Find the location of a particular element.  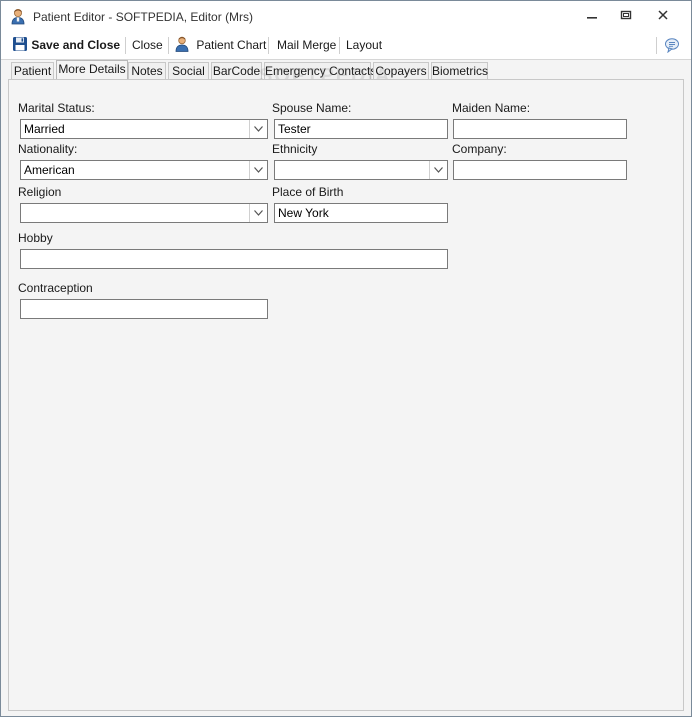

marital-status-label: Marital Status: is located at coordinates (56, 108).